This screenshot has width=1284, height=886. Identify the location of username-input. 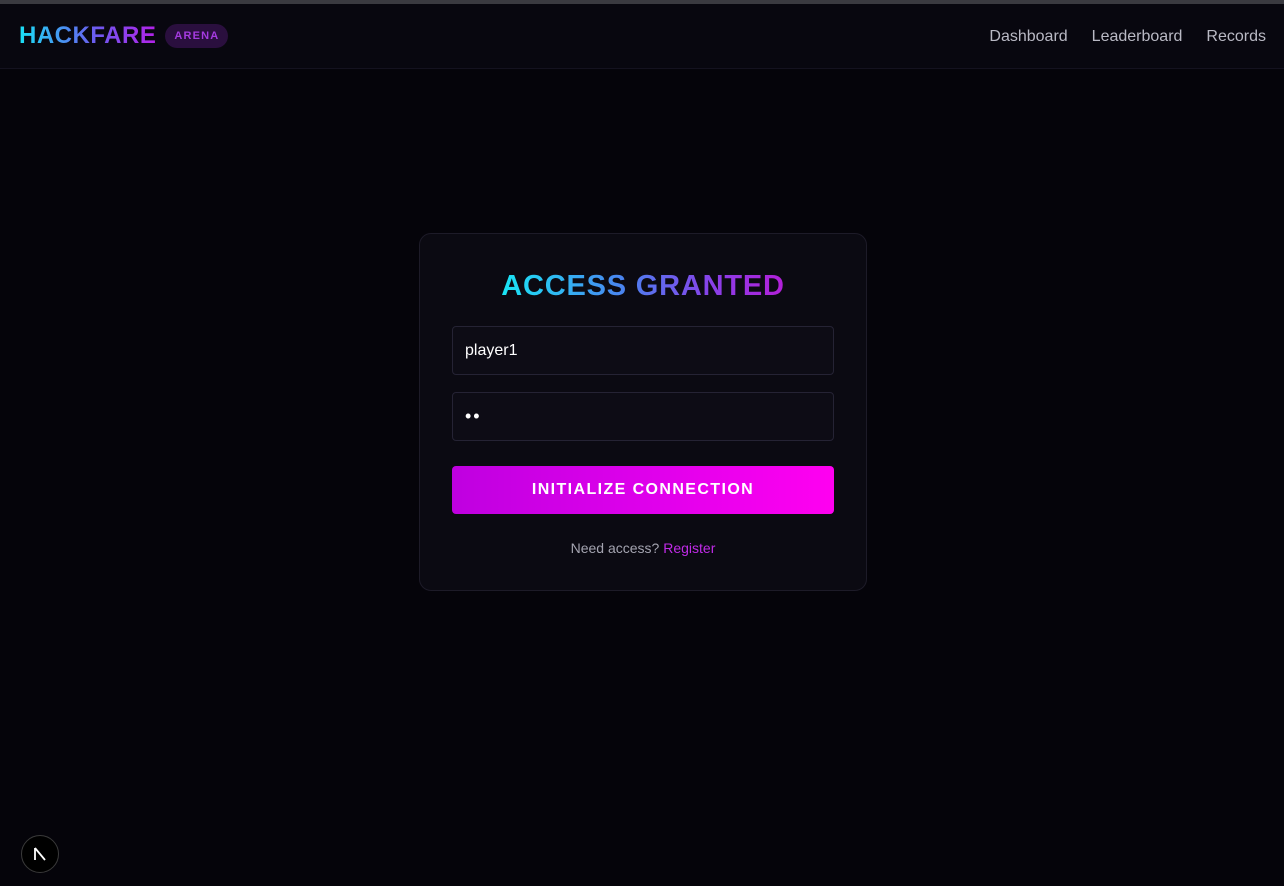
(643, 350).